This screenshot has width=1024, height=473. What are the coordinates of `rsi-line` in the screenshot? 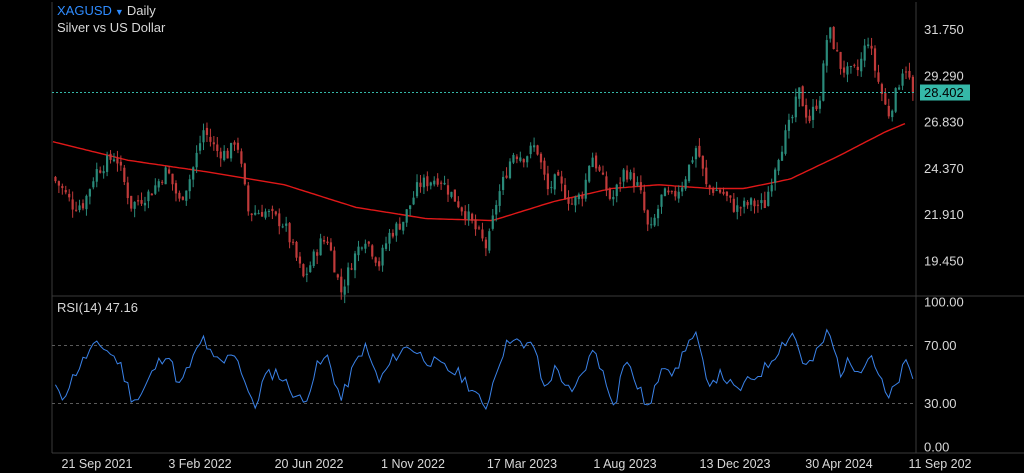 It's located at (484, 369).